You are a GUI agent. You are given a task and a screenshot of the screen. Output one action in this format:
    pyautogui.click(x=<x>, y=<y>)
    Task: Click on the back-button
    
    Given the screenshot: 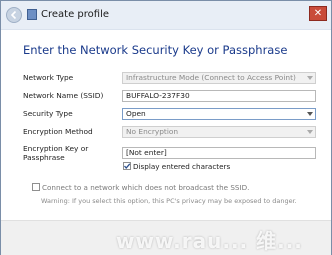 What is the action you would take?
    pyautogui.click(x=14, y=15)
    